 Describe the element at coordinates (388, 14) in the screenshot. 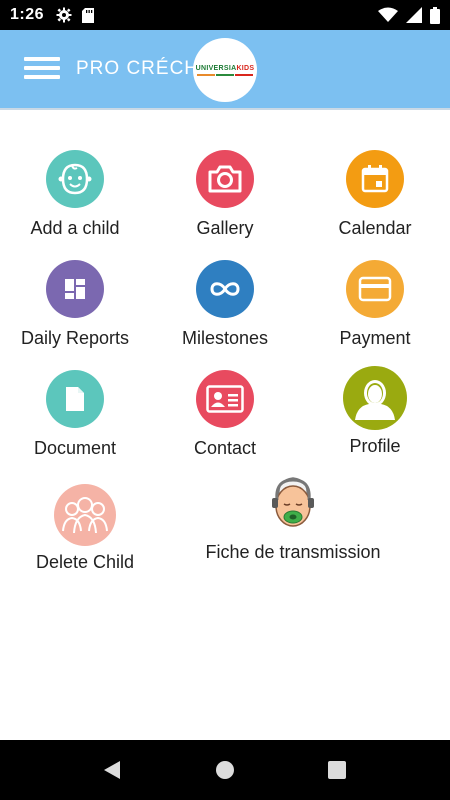

I see `wifi-icon` at that location.